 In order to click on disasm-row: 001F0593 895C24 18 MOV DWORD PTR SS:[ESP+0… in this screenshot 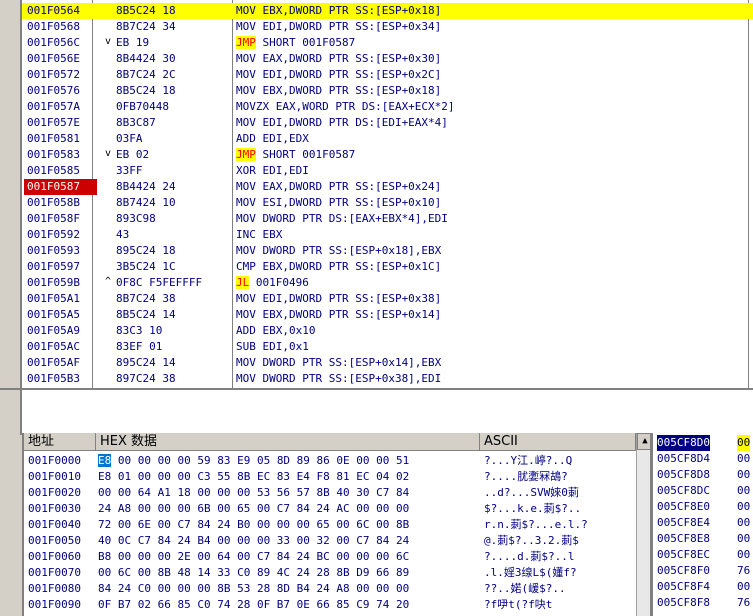, I will do `click(387, 251)`.